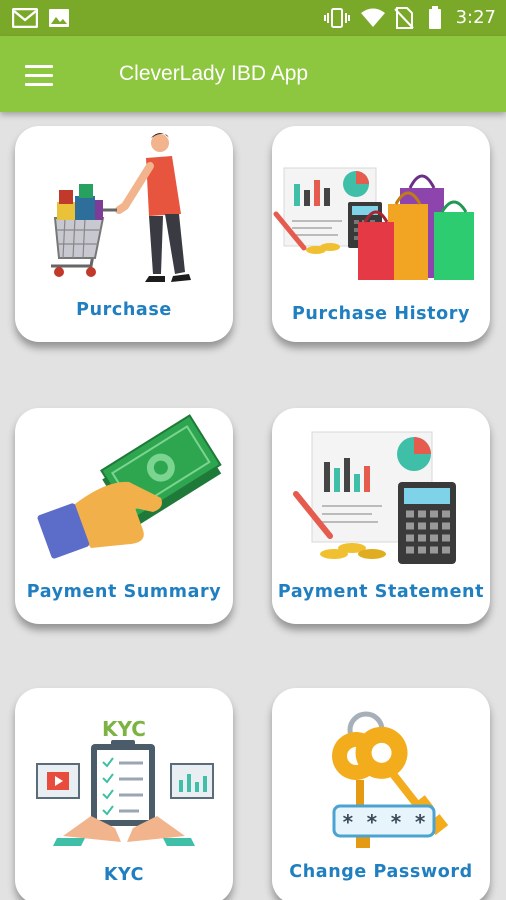 This screenshot has width=506, height=900. Describe the element at coordinates (124, 729) in the screenshot. I see `kyc-art-text: KYC` at that location.